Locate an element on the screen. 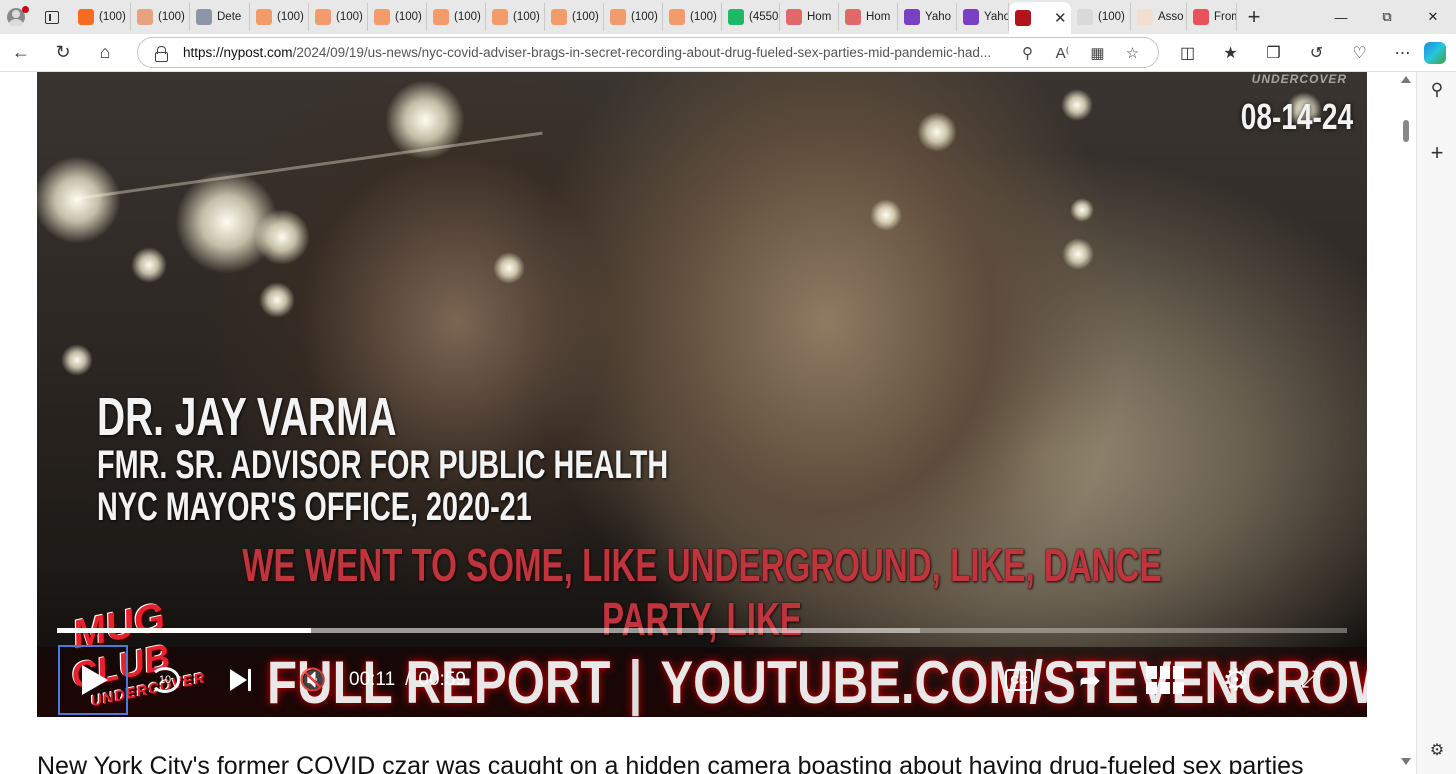 The width and height of the screenshot is (1456, 774). fullscreen-button: ⤢ is located at coordinates (1310, 680).